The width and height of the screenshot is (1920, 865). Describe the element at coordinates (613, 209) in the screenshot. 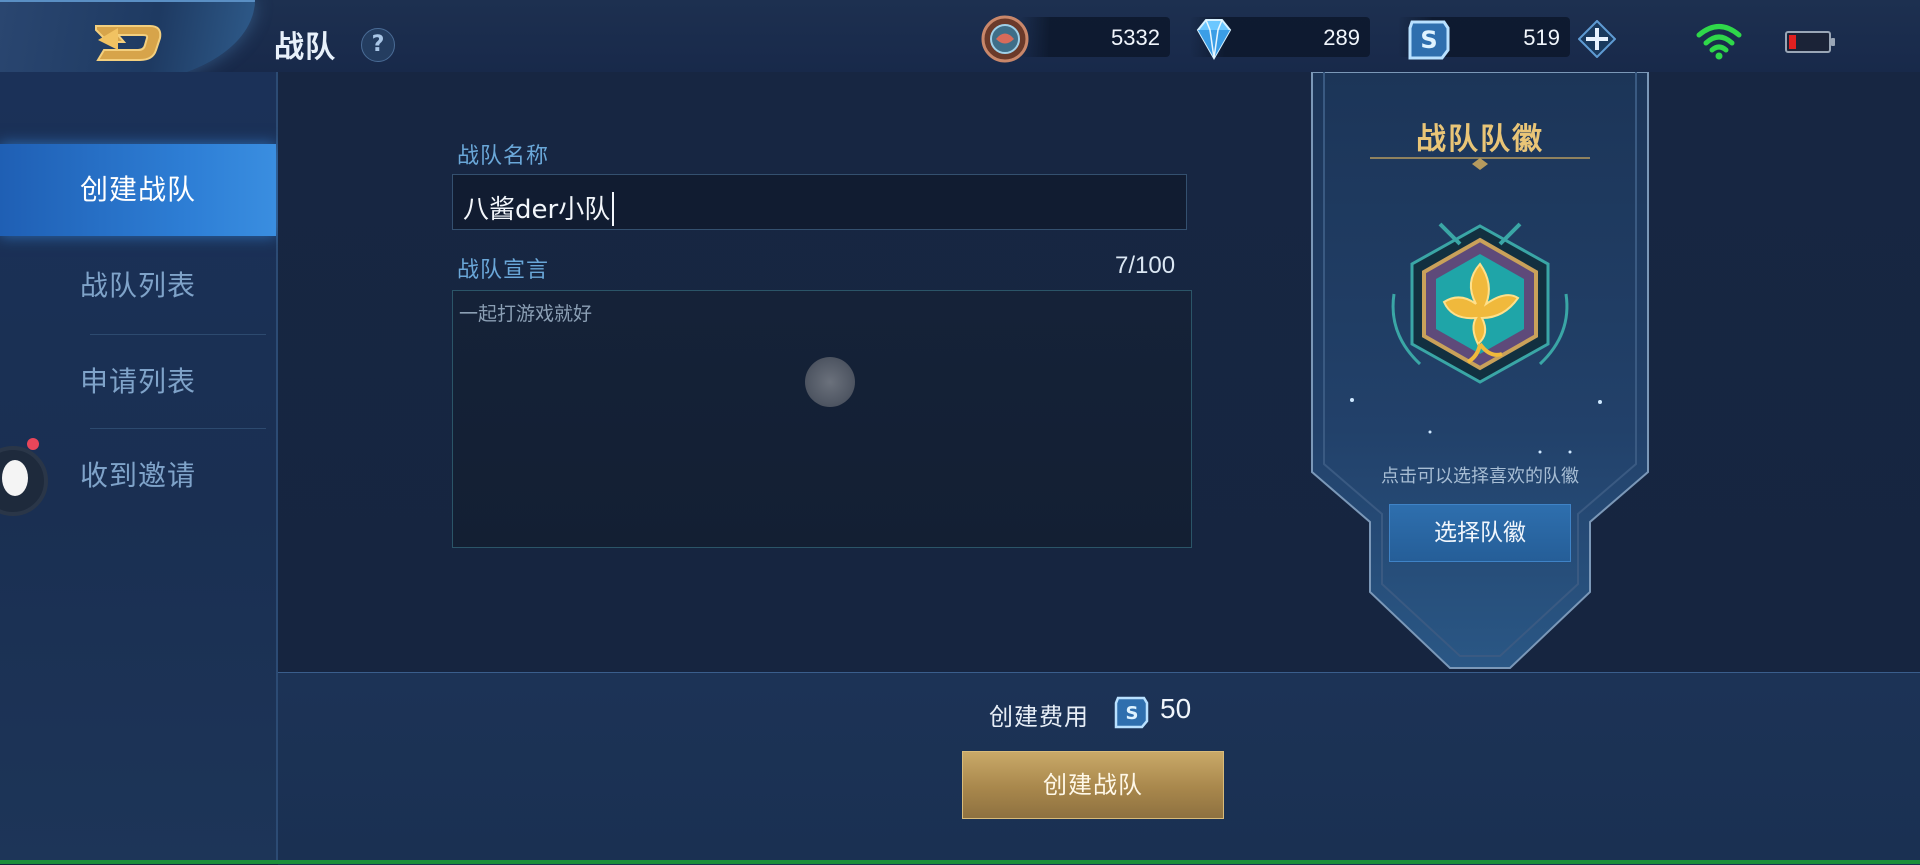

I see `text-caret` at that location.